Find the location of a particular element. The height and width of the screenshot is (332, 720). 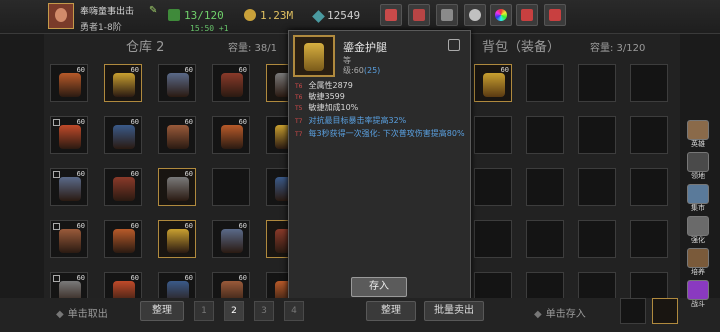

settings-button is located at coordinates (475, 15).